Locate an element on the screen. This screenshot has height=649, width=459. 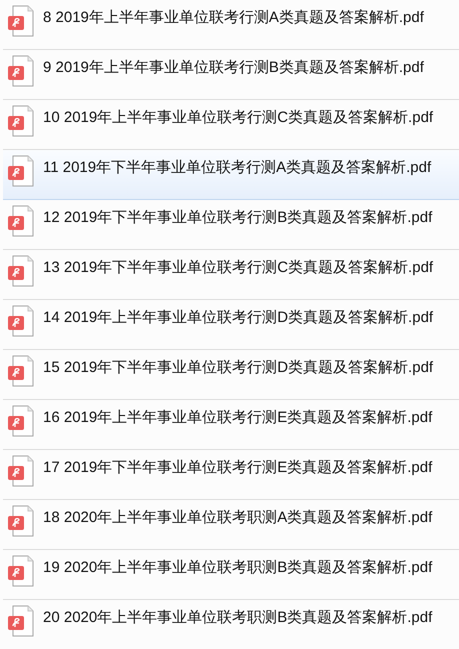
file-row: 13 2019年下半年事业单位联考行测C类真题及答案解析.pdf is located at coordinates (231, 275).